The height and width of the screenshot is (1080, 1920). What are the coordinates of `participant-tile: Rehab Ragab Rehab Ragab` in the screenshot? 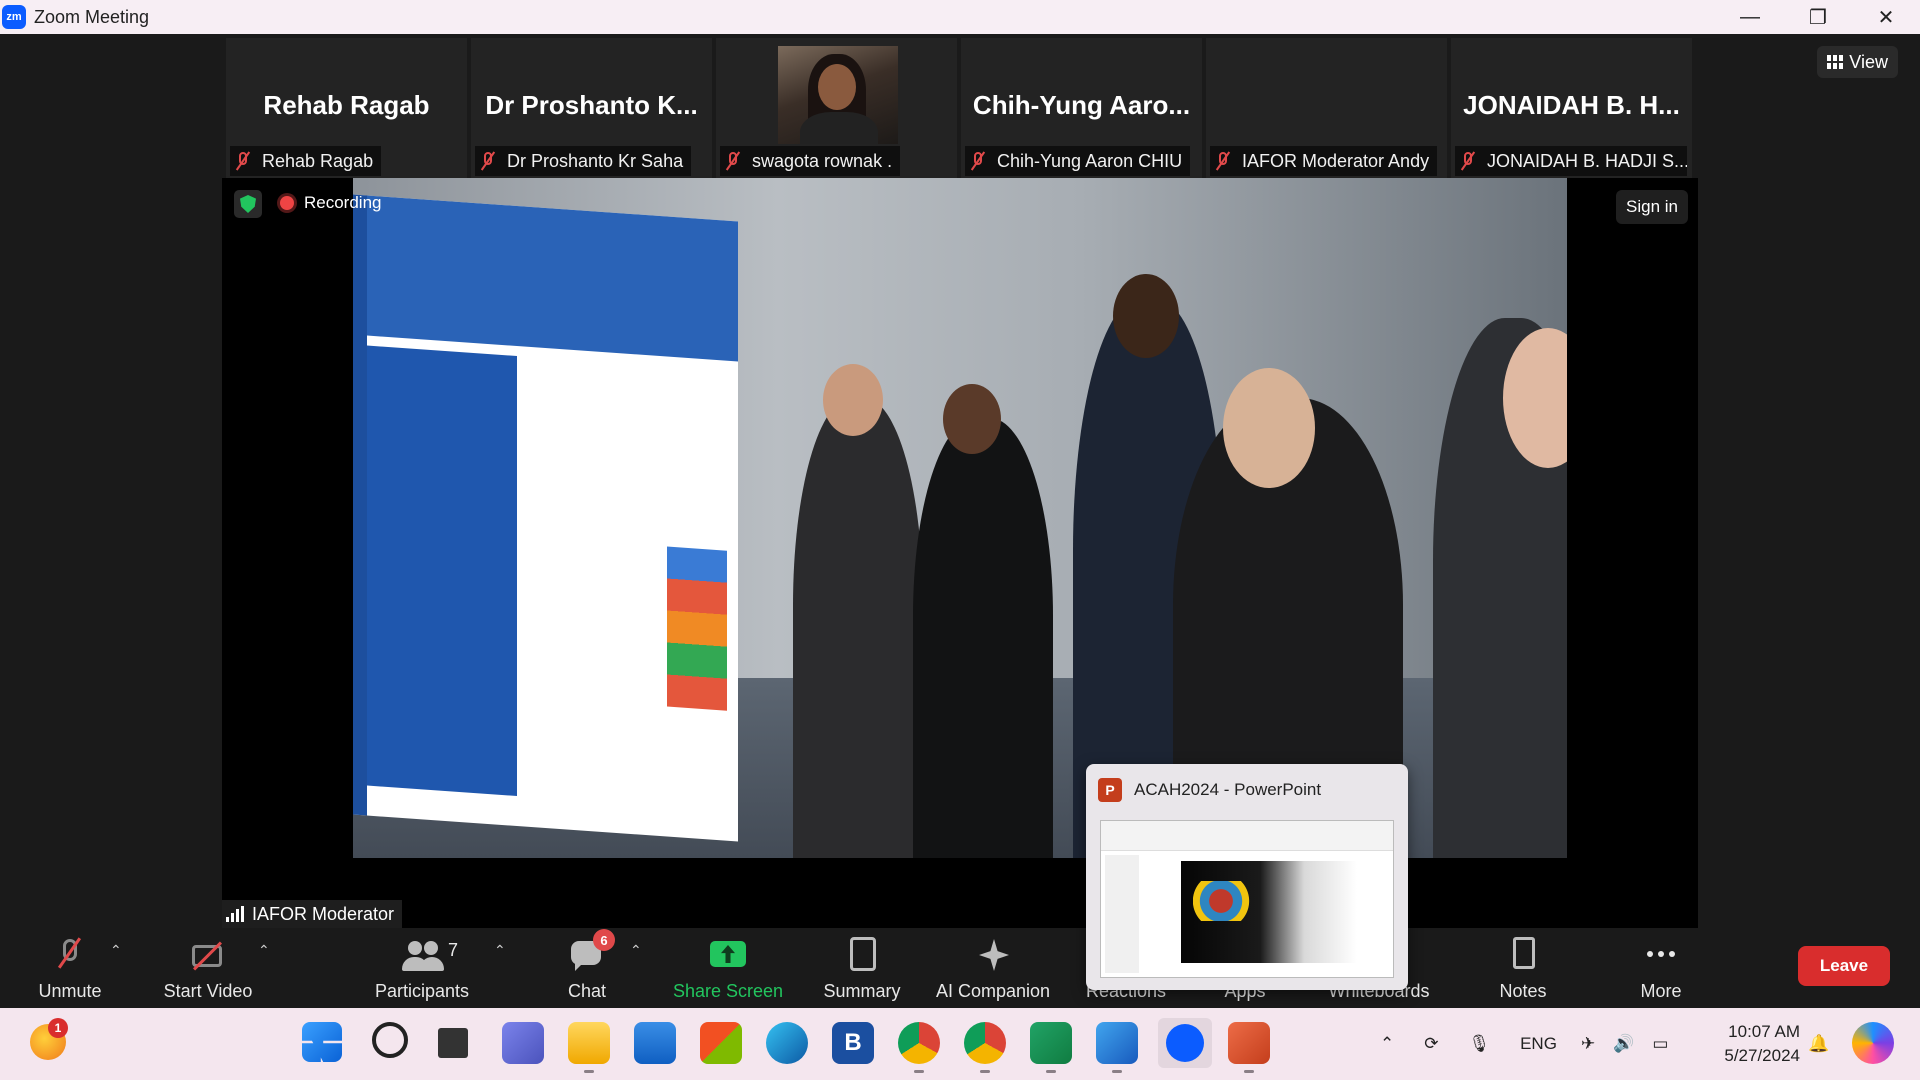 It's located at (346, 108).